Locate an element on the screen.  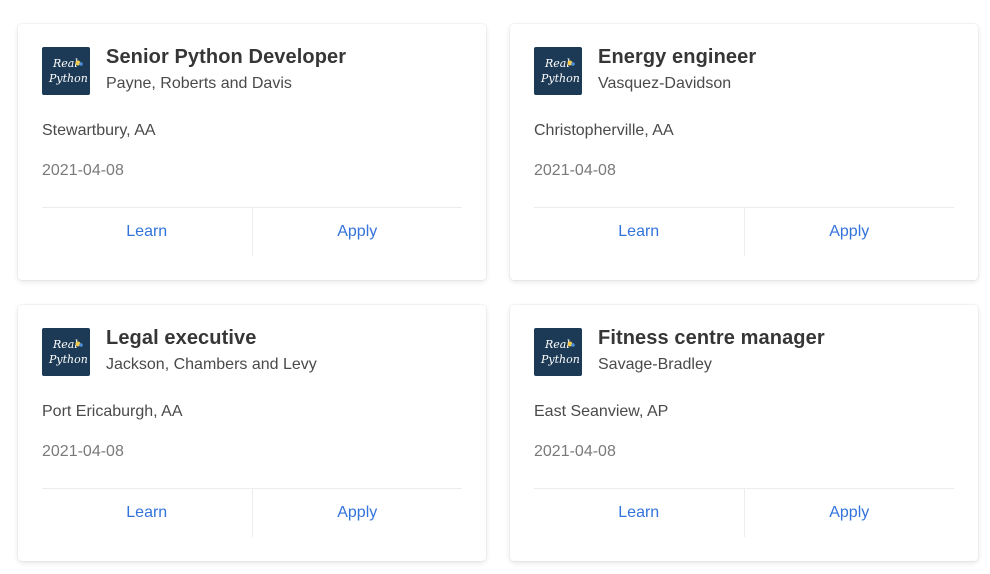
job-title: Energy engineer is located at coordinates (677, 57).